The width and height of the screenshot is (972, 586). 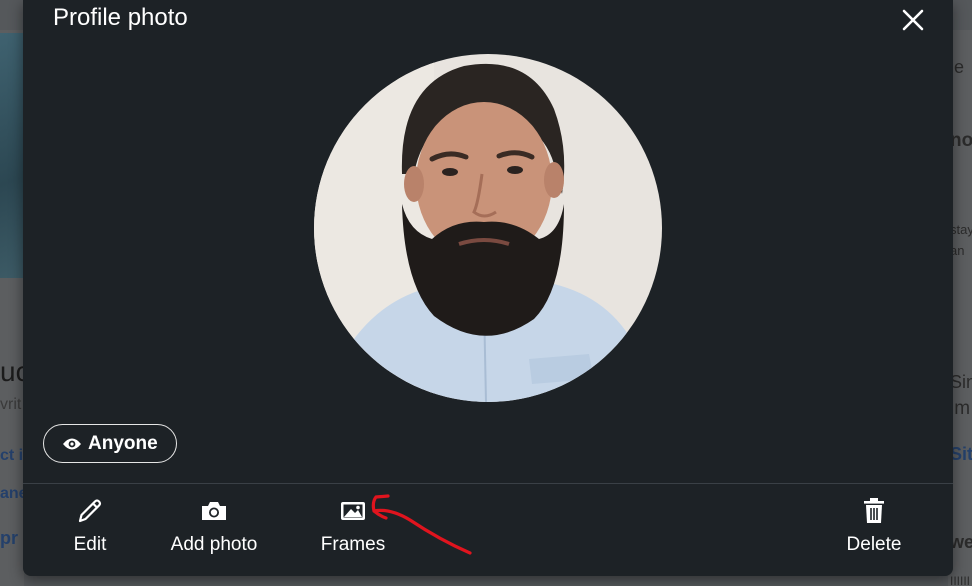 What do you see at coordinates (957, 67) in the screenshot?
I see `background-sidebar-fragment: le` at bounding box center [957, 67].